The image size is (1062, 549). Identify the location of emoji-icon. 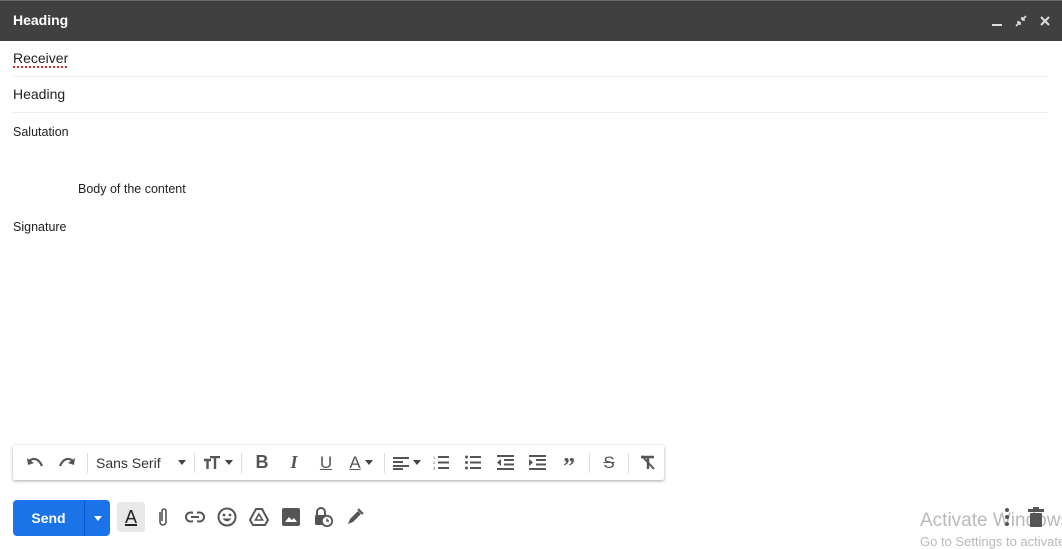
(227, 517).